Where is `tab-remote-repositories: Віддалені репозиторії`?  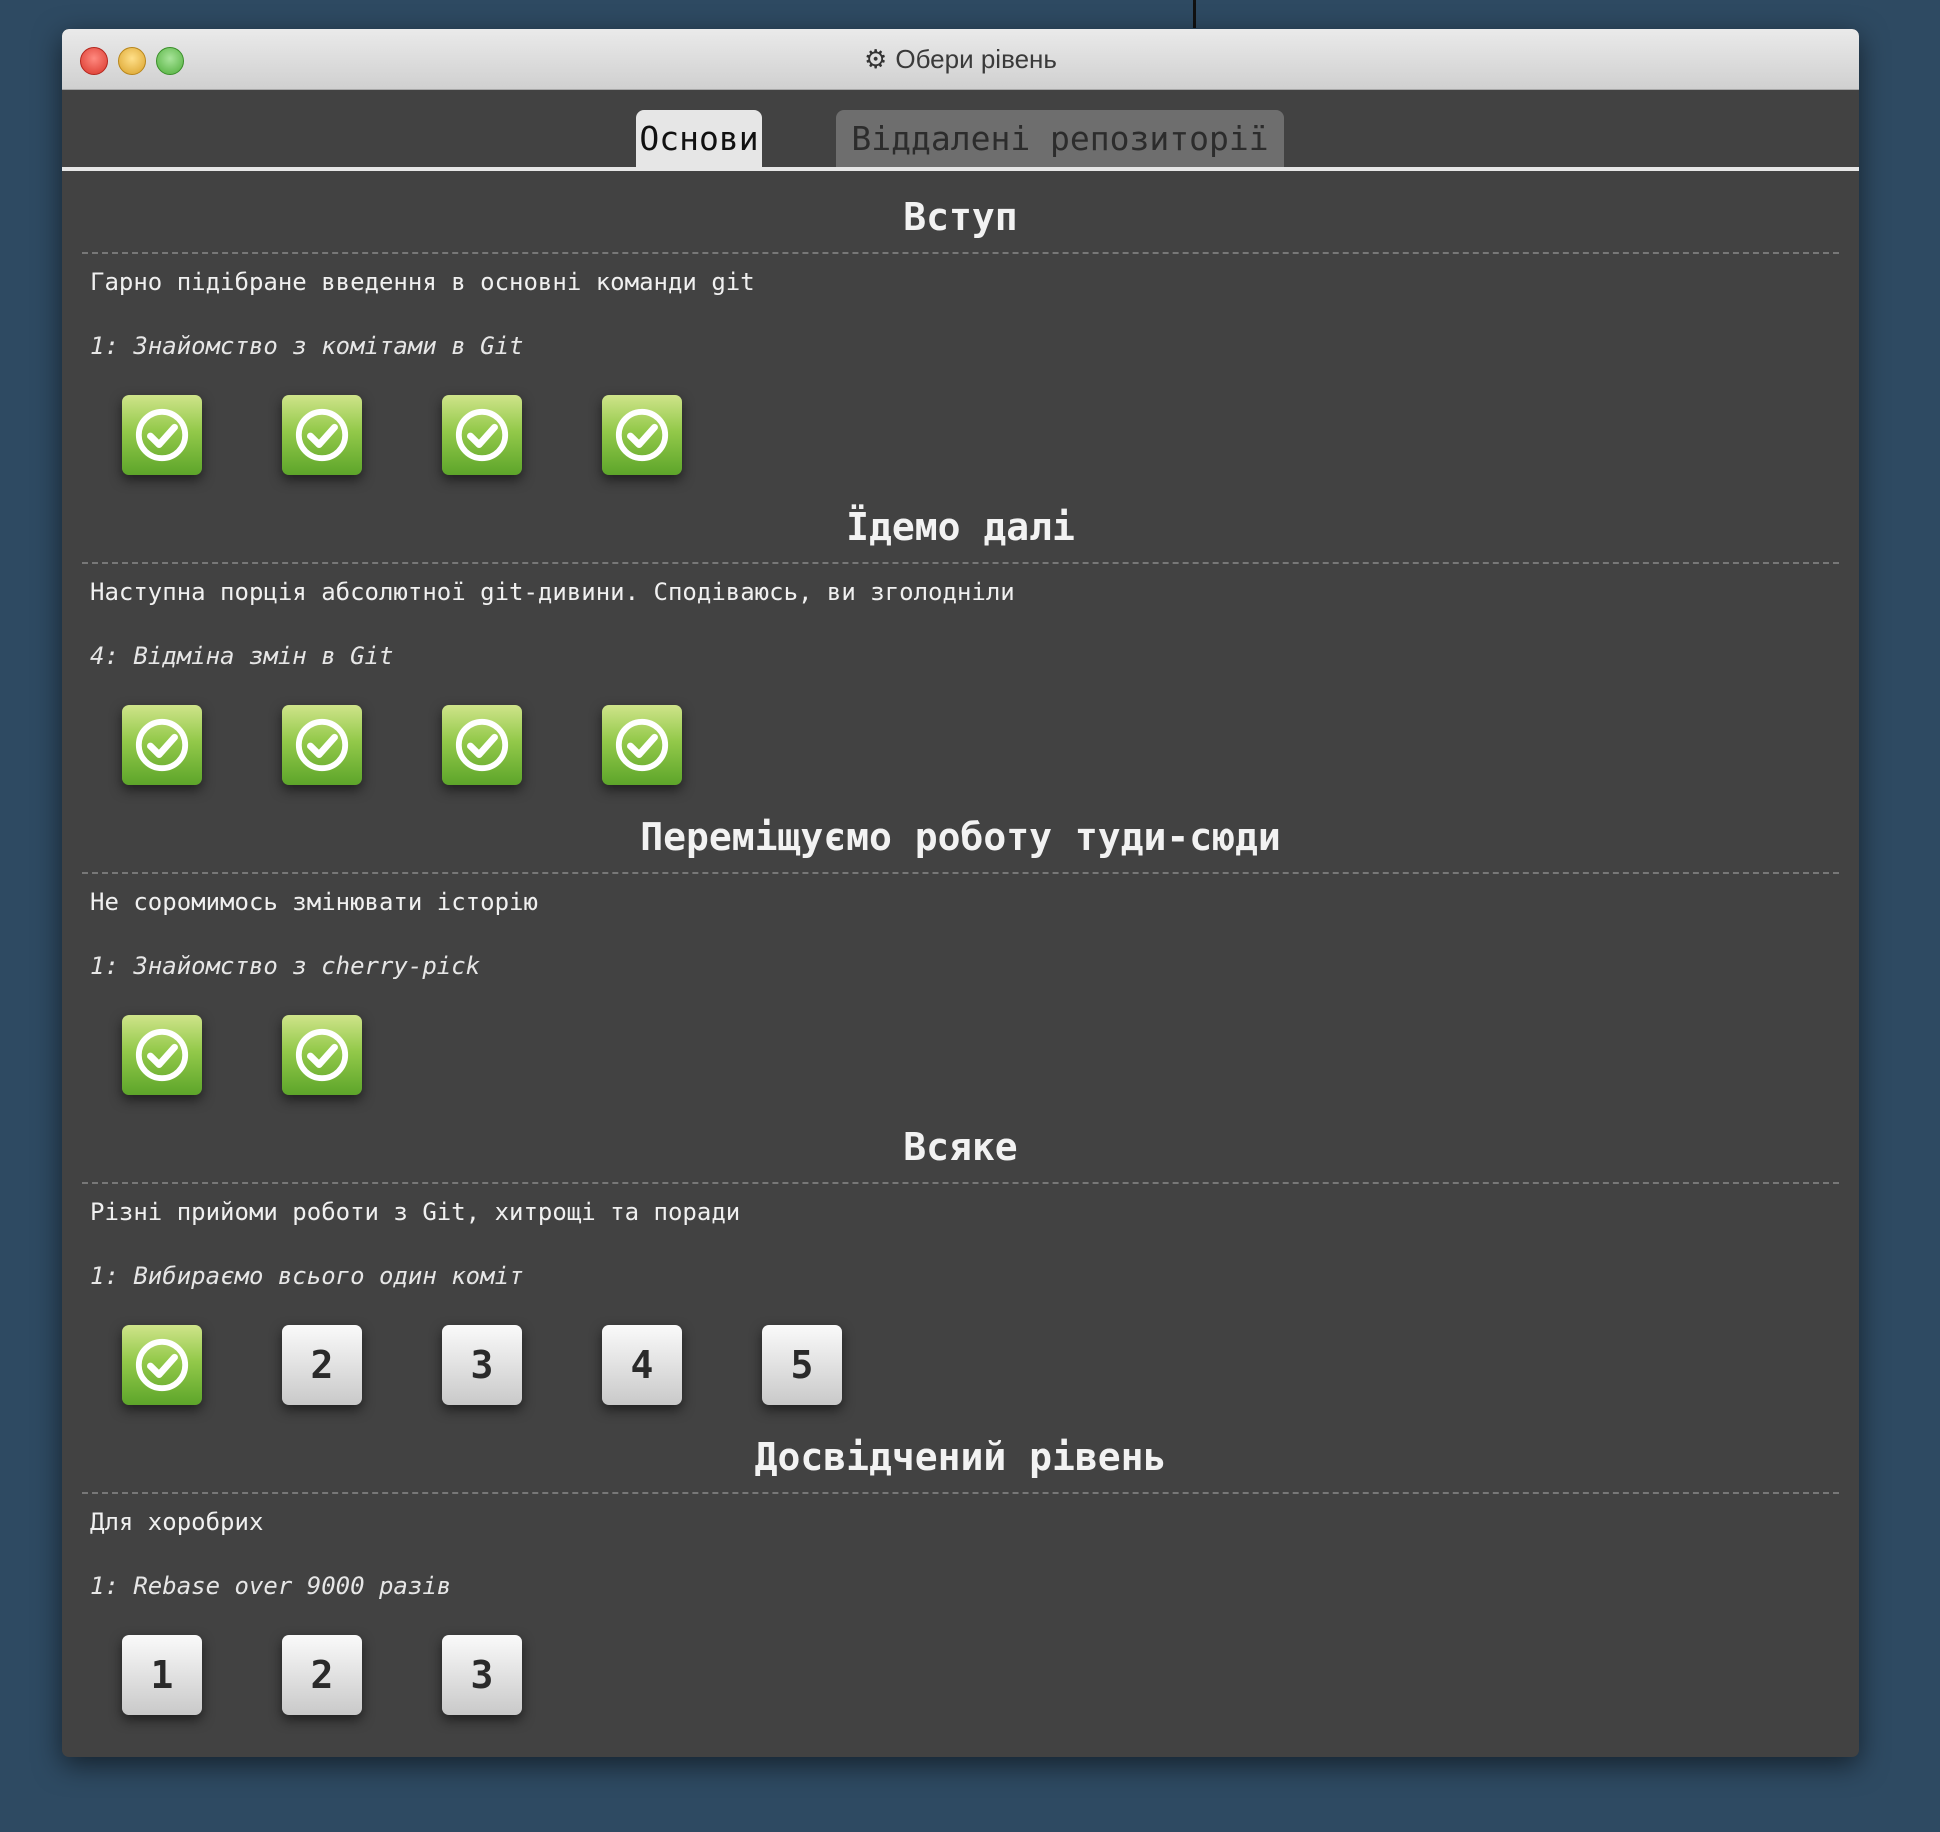
tab-remote-repositories: Віддалені репозиторії is located at coordinates (1060, 138).